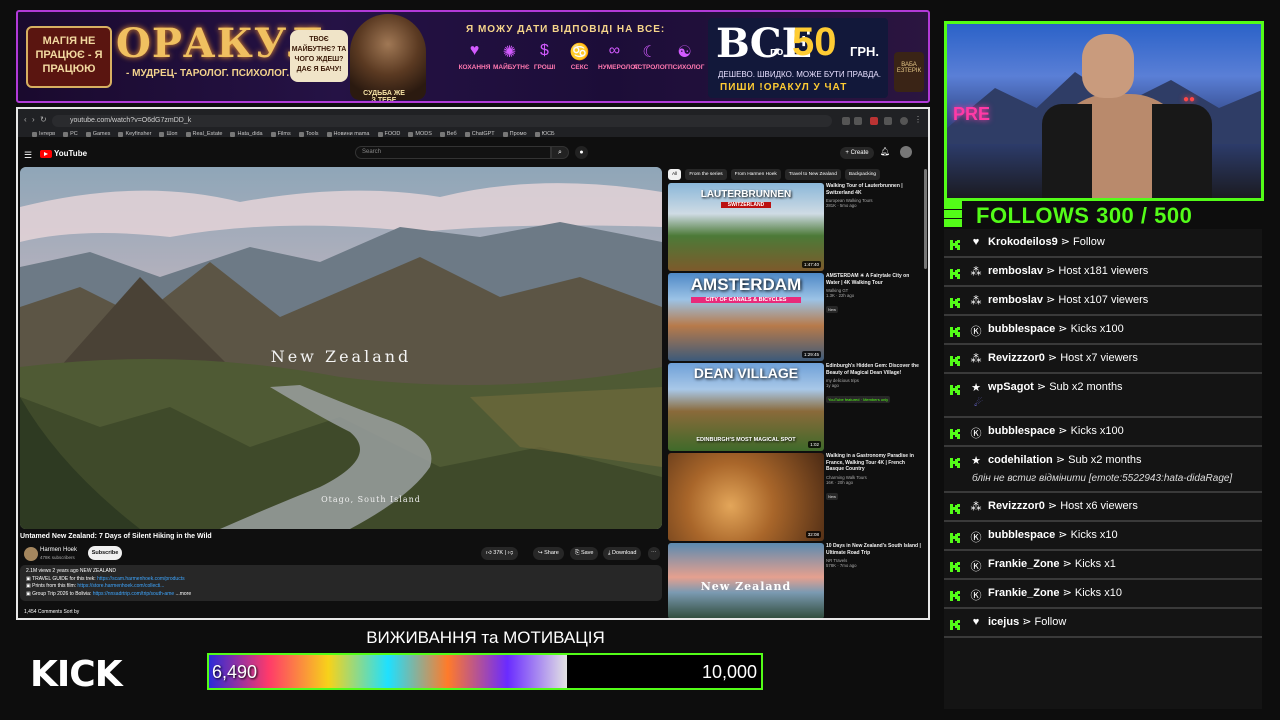 The image size is (1280, 720). I want to click on kick-icon, so click(955, 594).